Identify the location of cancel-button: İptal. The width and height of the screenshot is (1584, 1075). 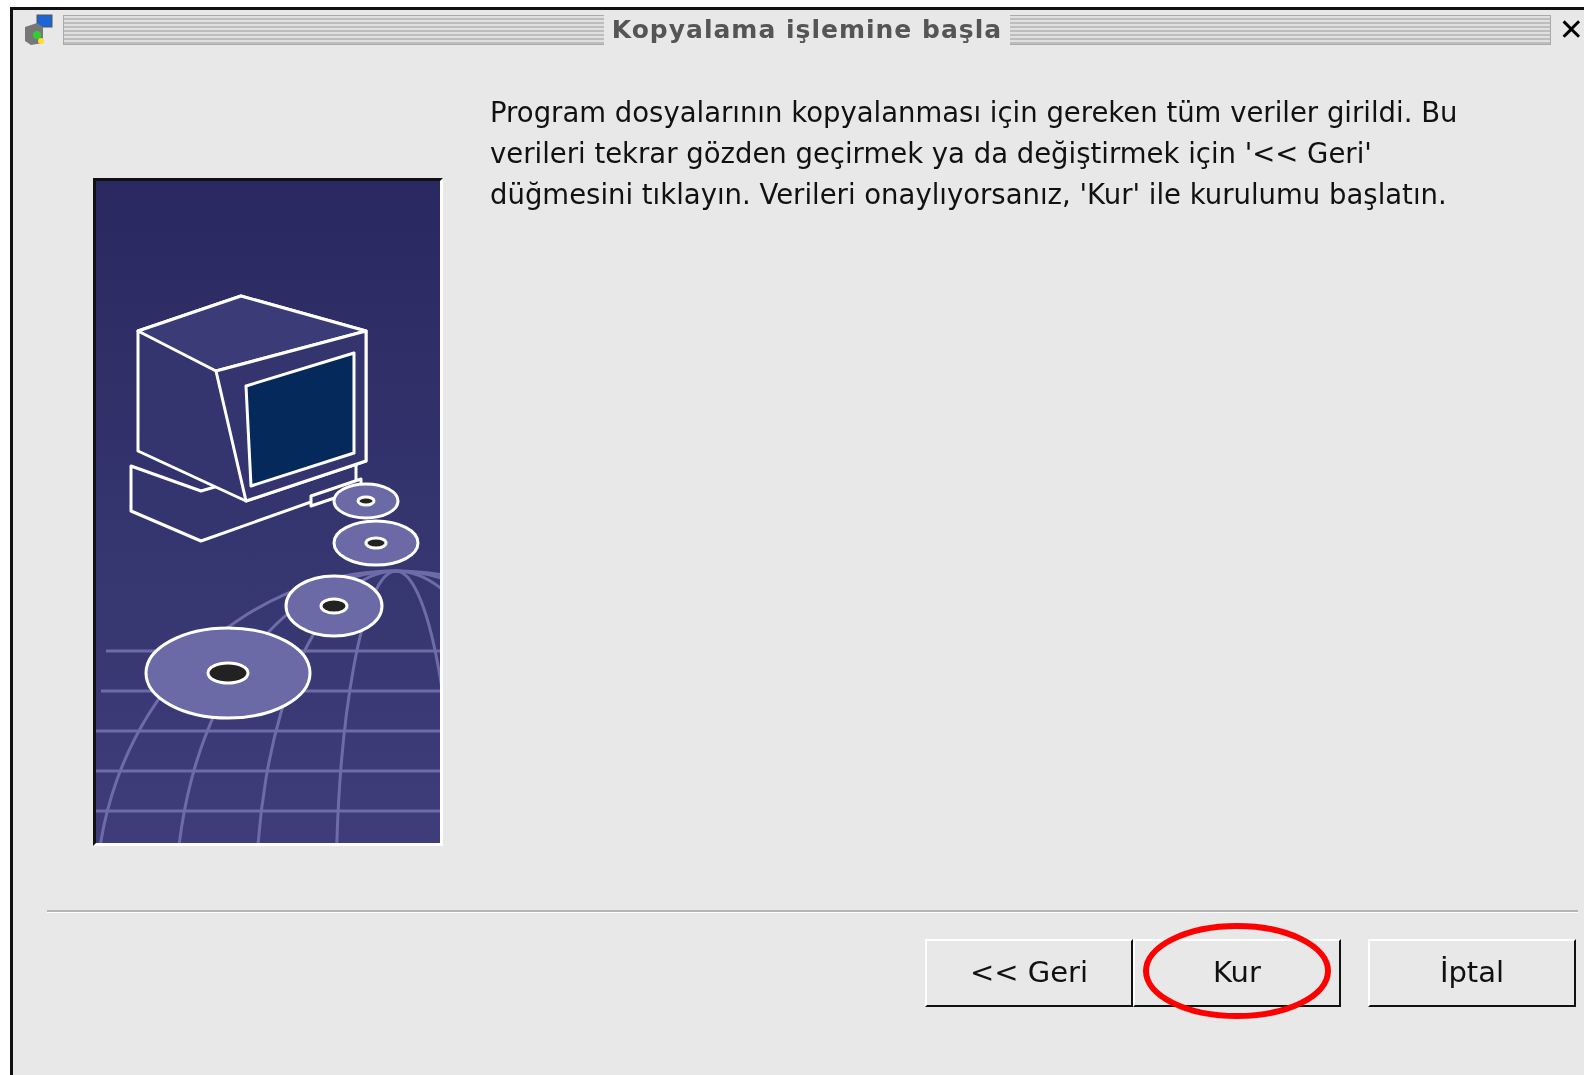
(1472, 973).